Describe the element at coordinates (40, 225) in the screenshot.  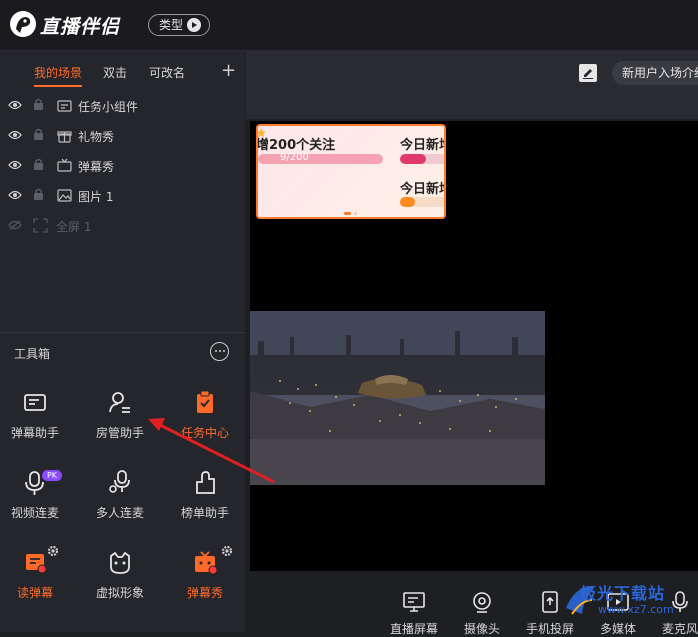
I see `fullscreen-icon` at that location.